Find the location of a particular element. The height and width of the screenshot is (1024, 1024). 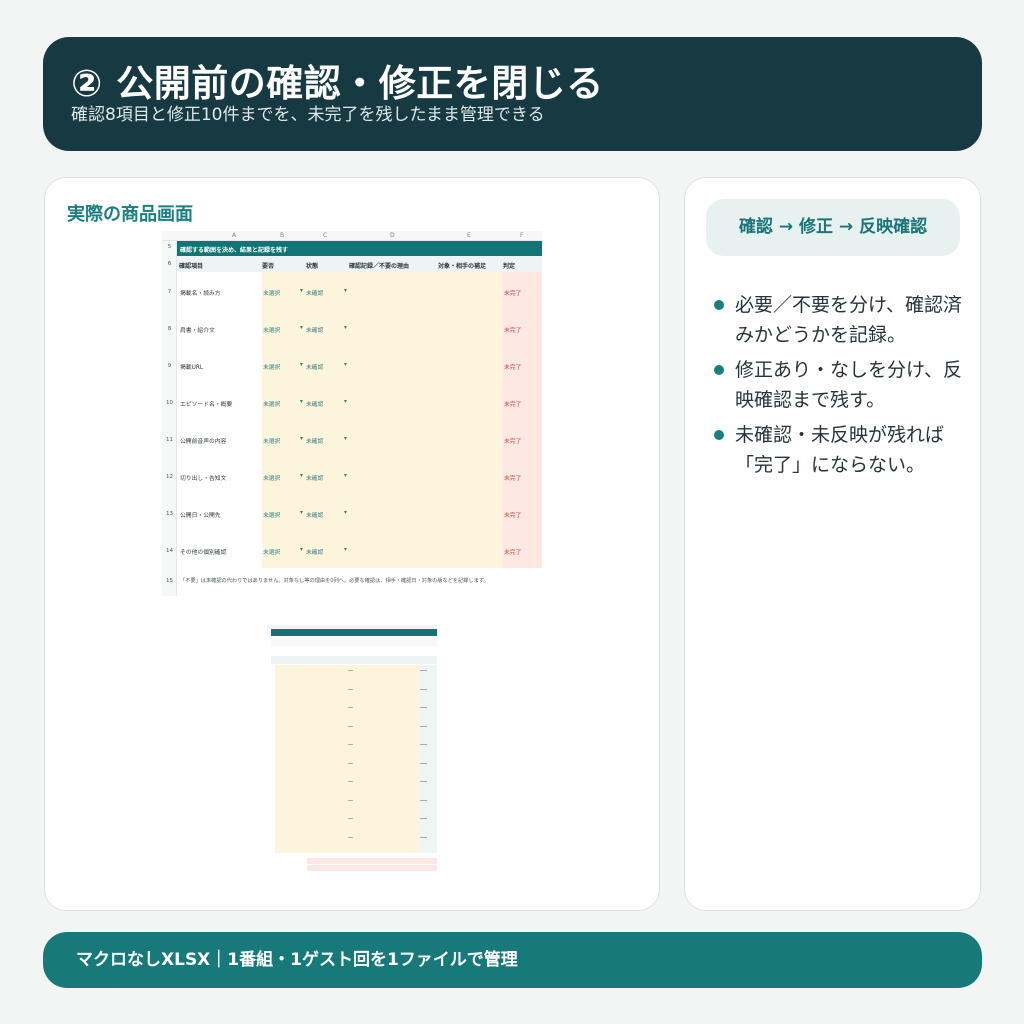

page-subtitle: 確認8項目と修正10件までを、未完了を残したまま管理できる is located at coordinates (308, 115).